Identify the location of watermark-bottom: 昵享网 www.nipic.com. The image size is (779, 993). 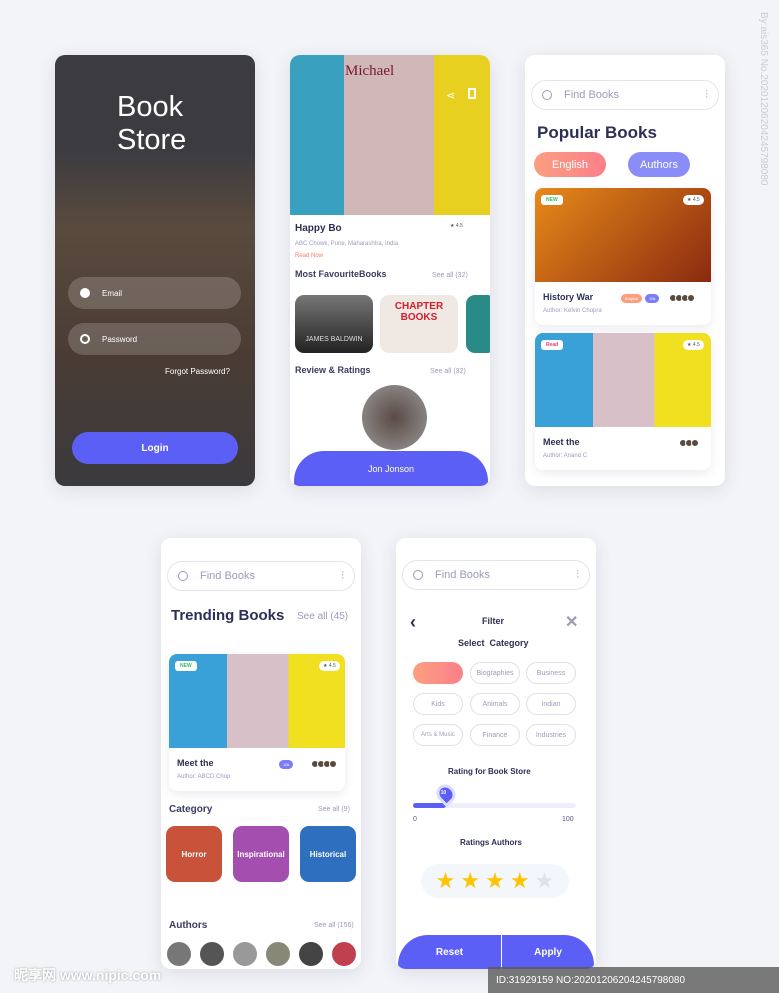
(88, 975).